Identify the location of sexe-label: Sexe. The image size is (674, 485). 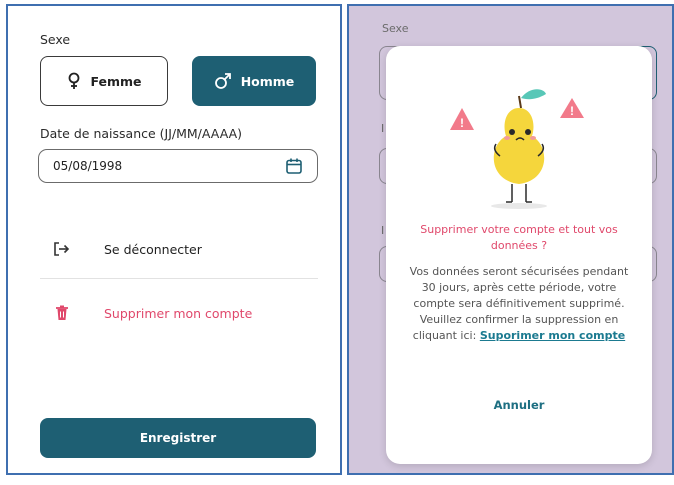
(55, 39).